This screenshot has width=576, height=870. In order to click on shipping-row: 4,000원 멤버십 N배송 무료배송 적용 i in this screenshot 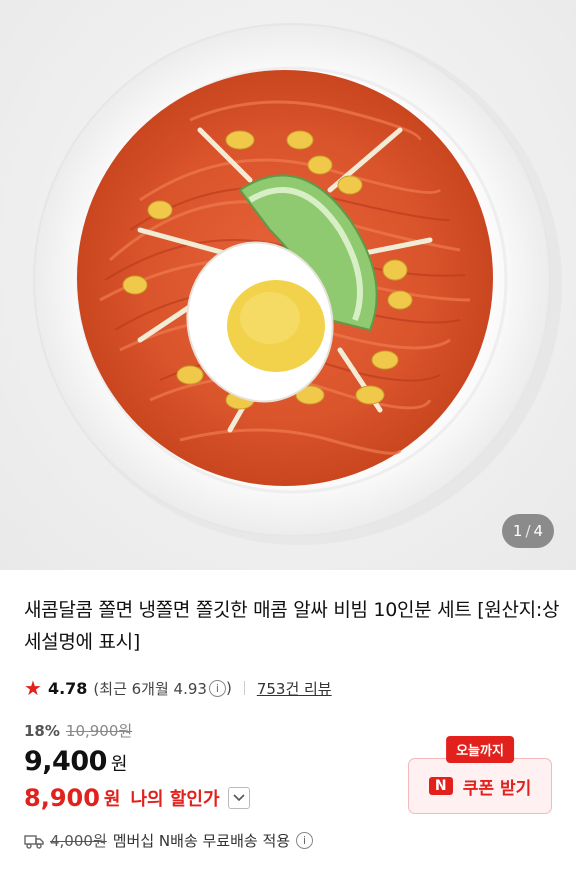, I will do `click(169, 840)`.